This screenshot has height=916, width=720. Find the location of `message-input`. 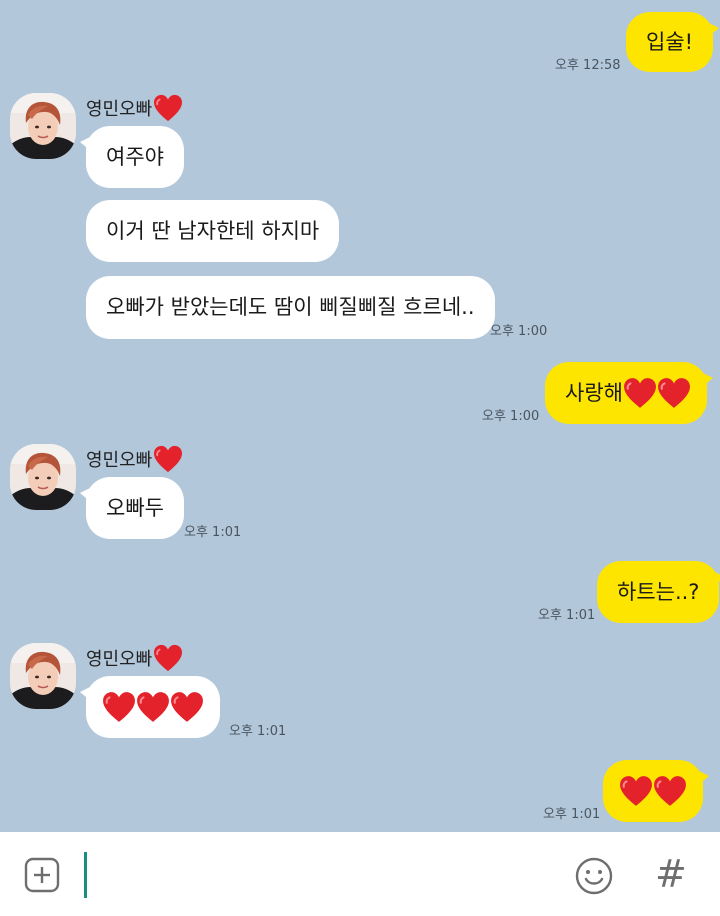

message-input is located at coordinates (85, 875).